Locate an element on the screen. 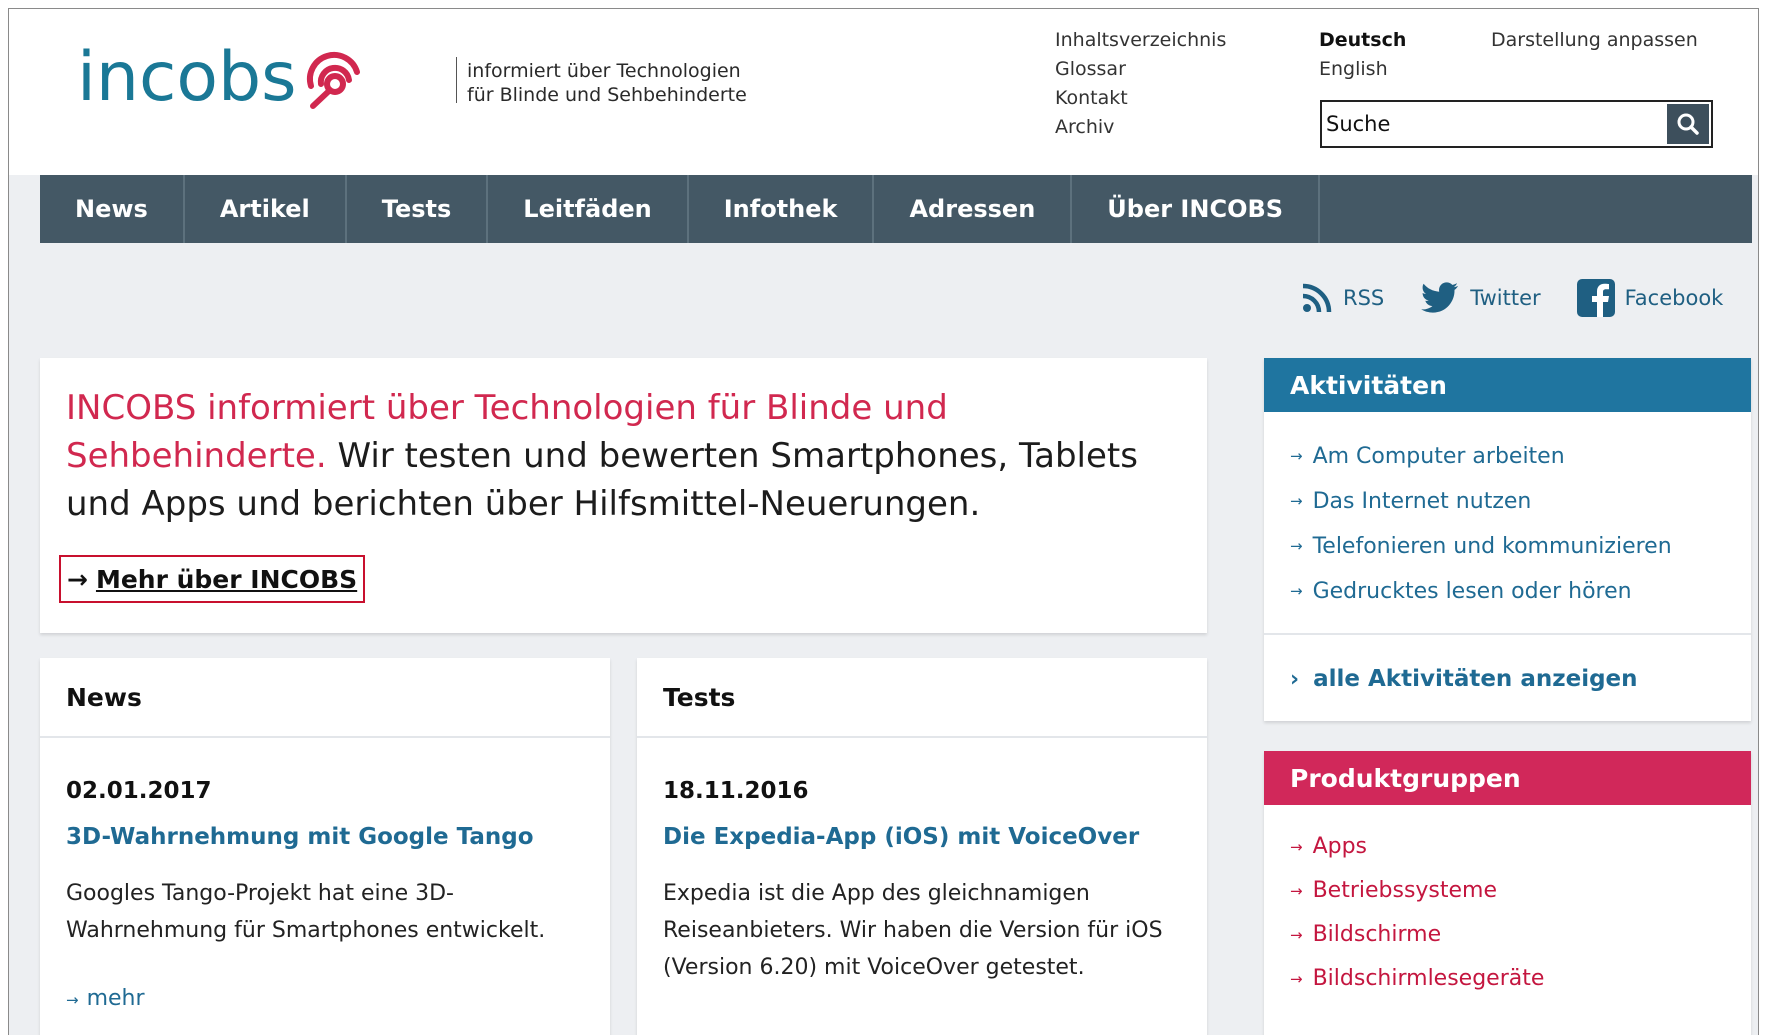 This screenshot has height=1035, width=1767. more-about-incobs-label: Mehr über INCOBS is located at coordinates (226, 579).